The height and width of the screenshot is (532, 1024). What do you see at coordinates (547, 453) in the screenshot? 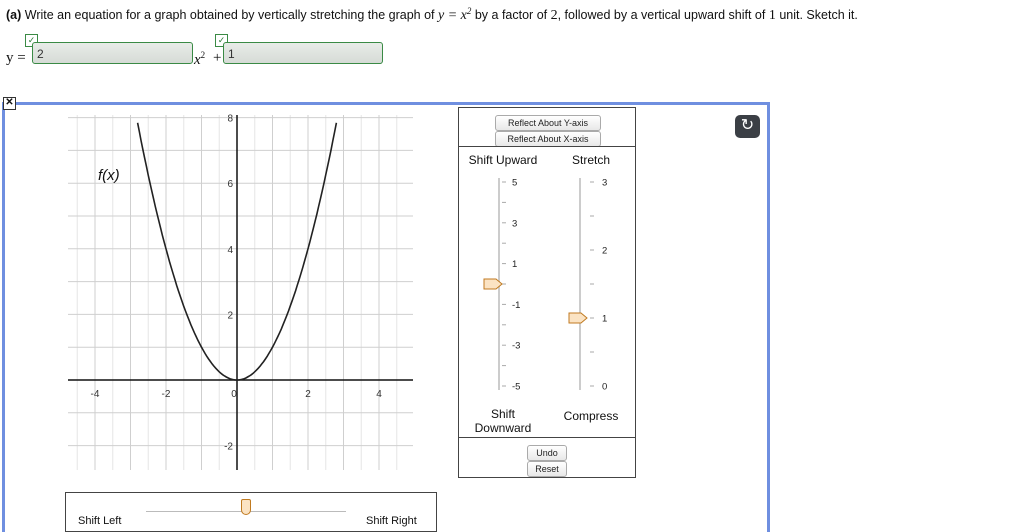
I see `undo-button: Undo` at bounding box center [547, 453].